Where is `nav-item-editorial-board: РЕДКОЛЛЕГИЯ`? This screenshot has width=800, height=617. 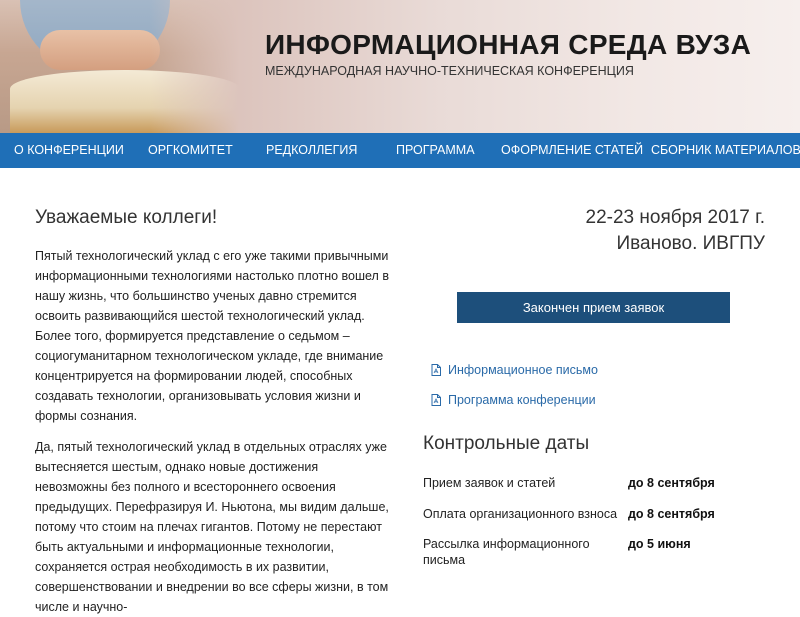 nav-item-editorial-board: РЕДКОЛЛЕГИЯ is located at coordinates (311, 150).